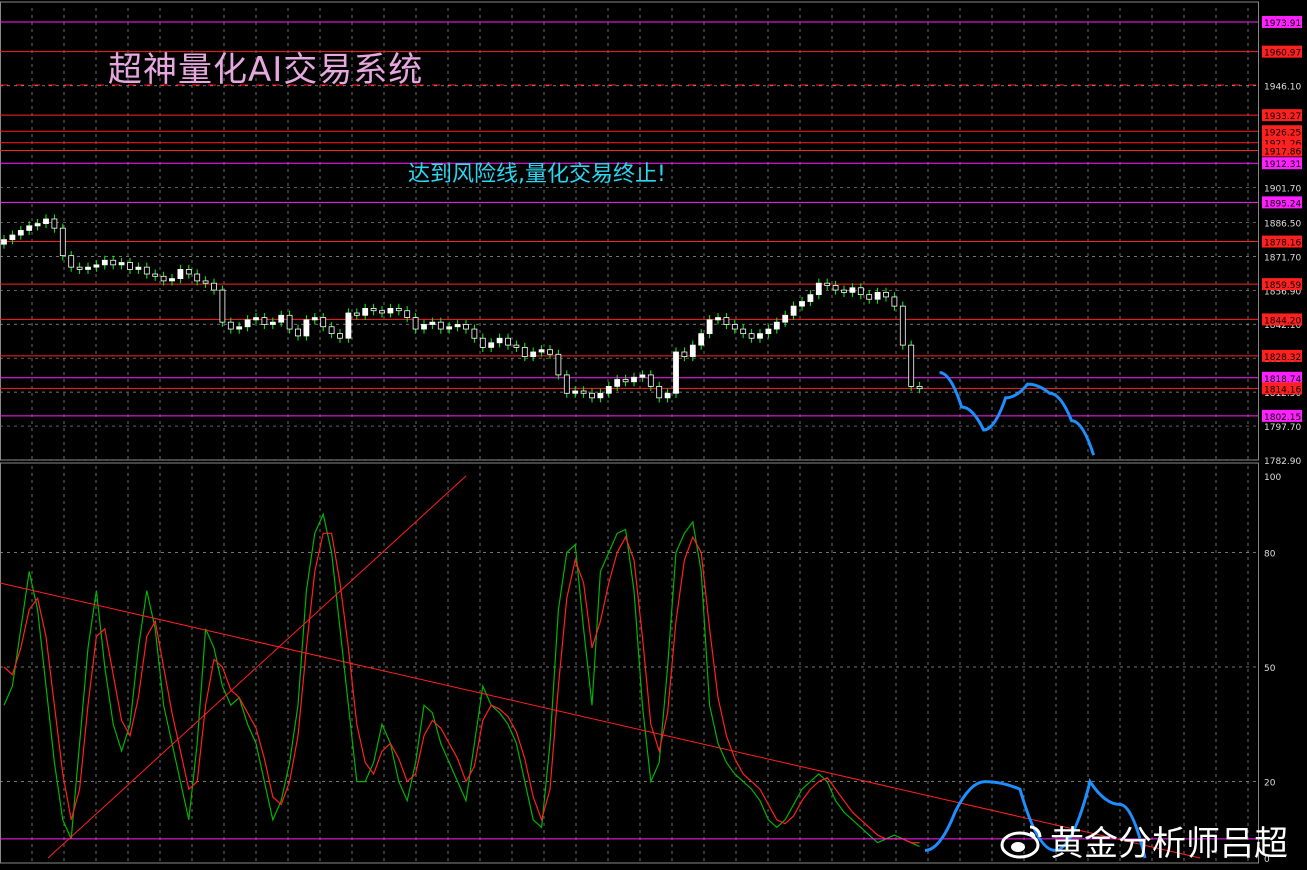 The image size is (1307, 870). I want to click on price-level-label: 1960.97, so click(1282, 54).